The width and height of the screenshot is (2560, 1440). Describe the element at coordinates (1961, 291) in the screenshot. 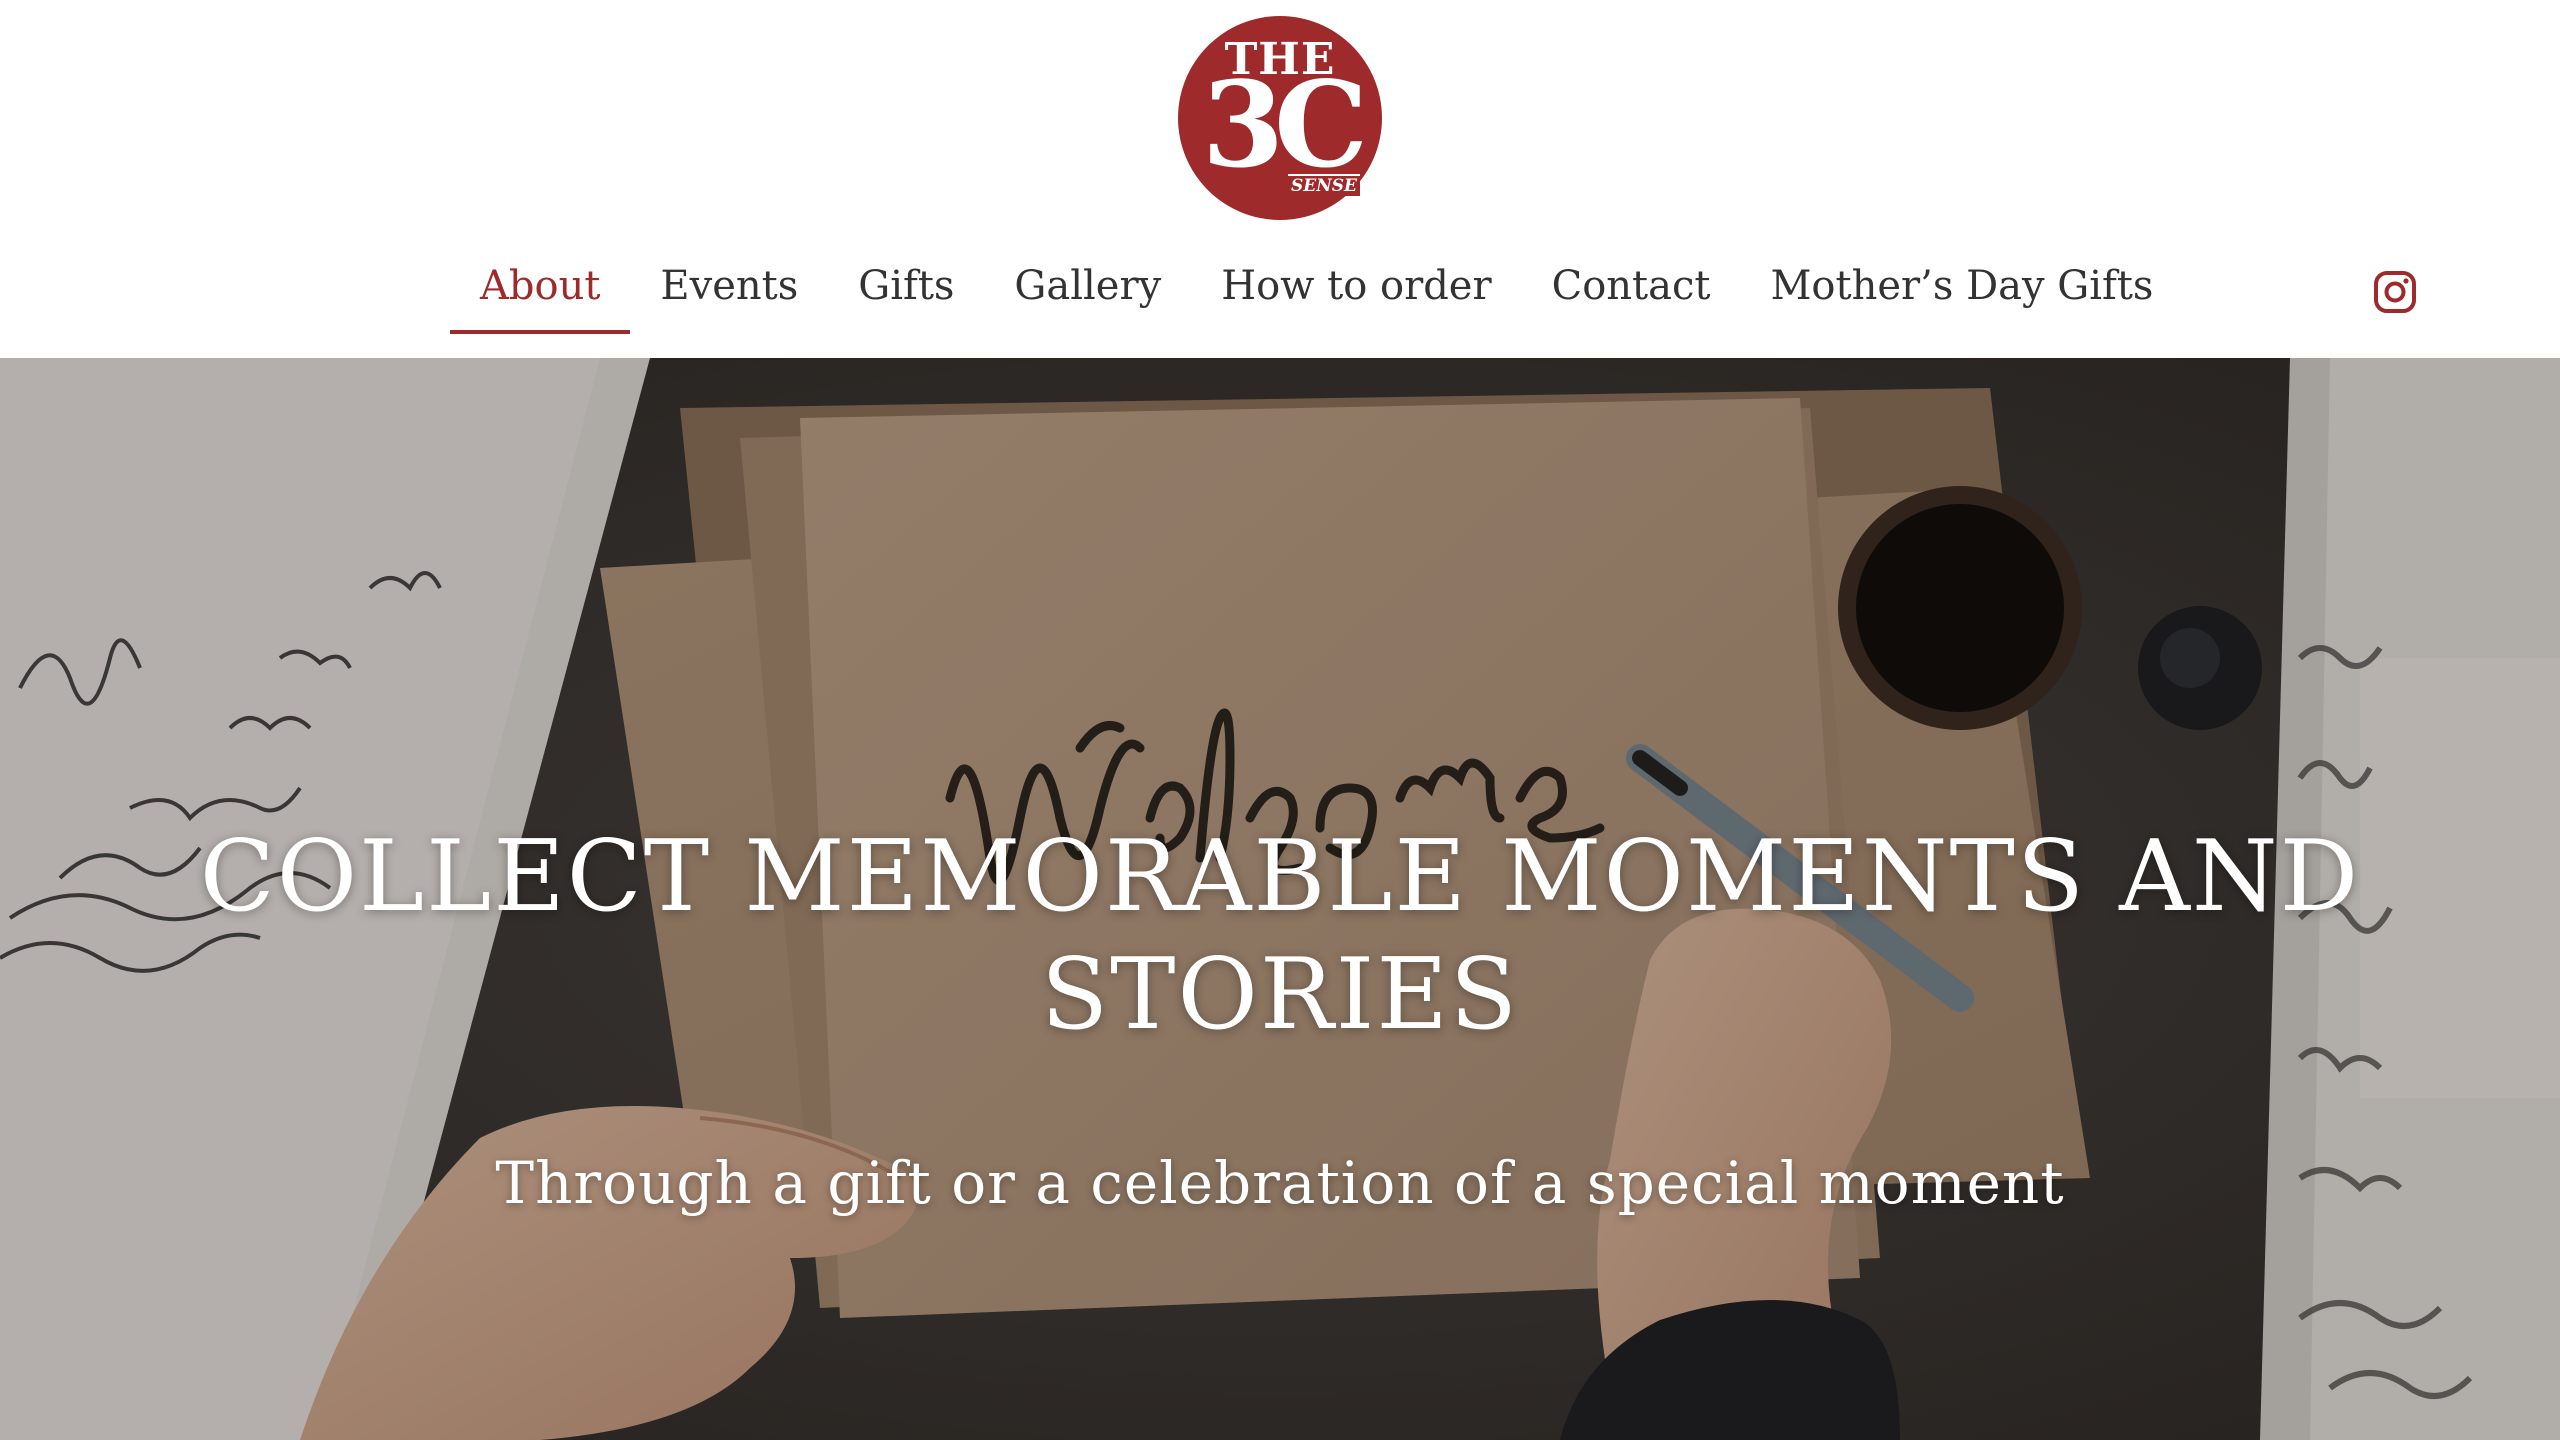

I see `nav-item-mothers-day-gifts: Mother’s Day Gifts` at that location.